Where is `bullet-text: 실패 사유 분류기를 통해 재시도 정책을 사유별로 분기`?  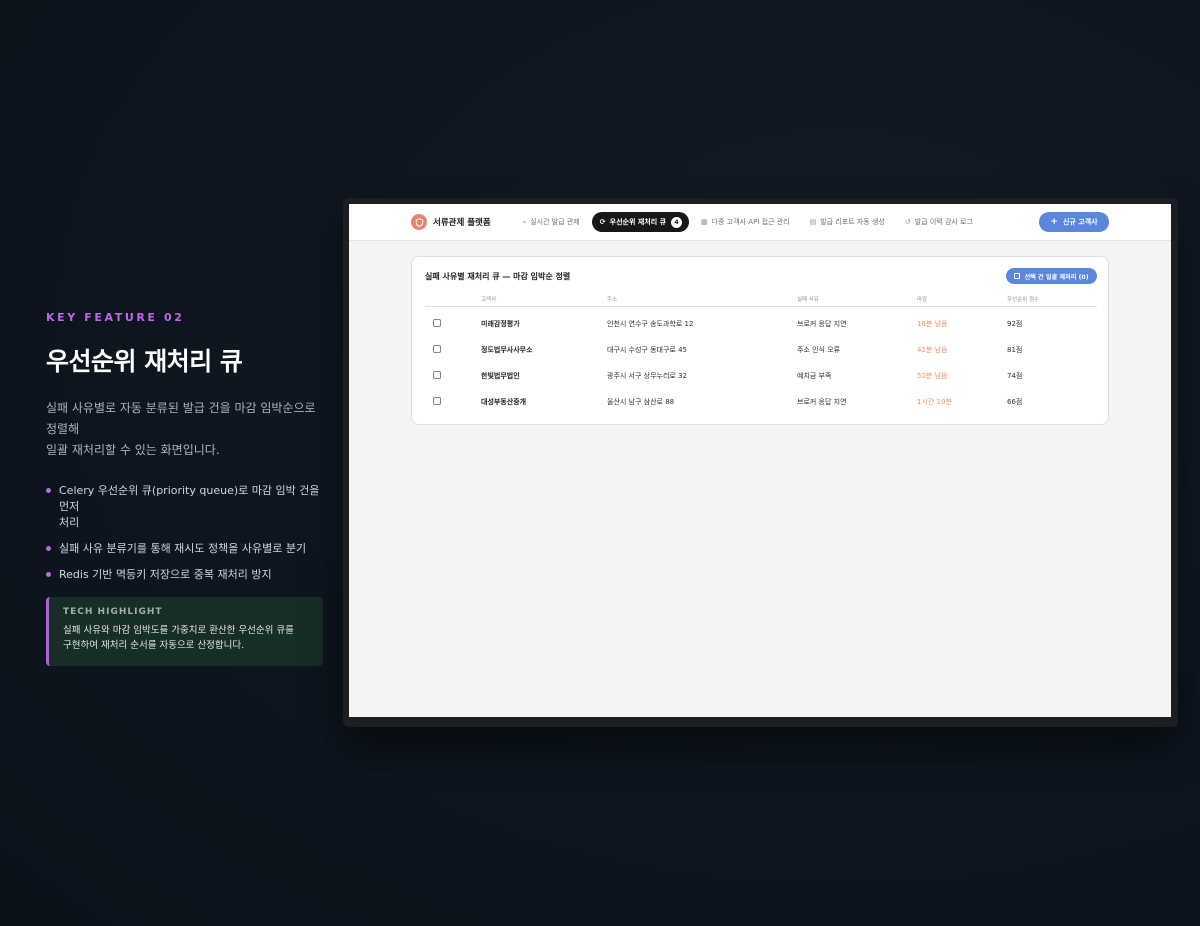
bullet-text: 실패 사유 분류기를 통해 재시도 정책을 사유별로 분기 is located at coordinates (183, 548).